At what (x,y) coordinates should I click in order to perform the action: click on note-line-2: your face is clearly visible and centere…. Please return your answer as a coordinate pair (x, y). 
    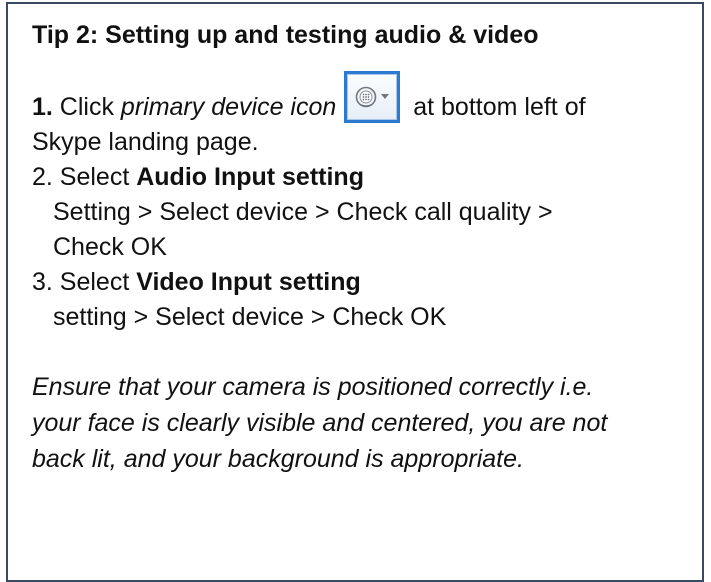
    Looking at the image, I should click on (320, 423).